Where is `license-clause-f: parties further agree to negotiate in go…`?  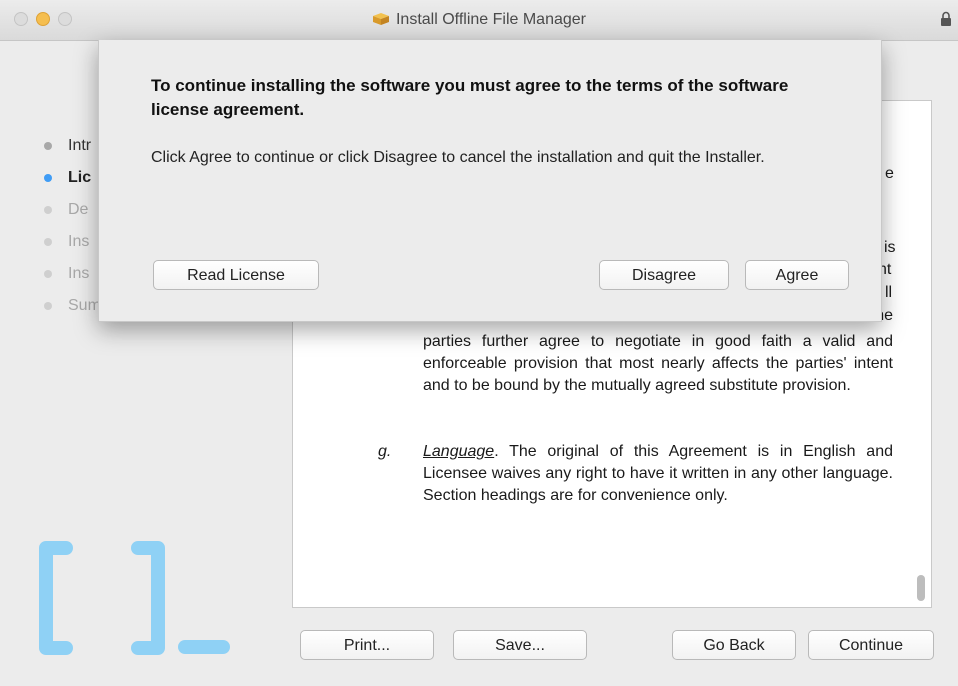 license-clause-f: parties further agree to negotiate in go… is located at coordinates (658, 363).